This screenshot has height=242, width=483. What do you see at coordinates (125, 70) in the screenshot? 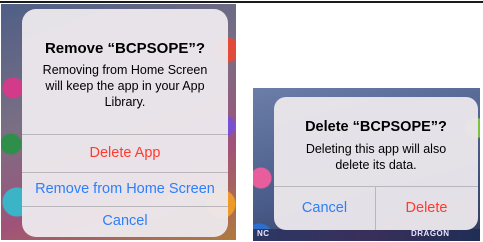
I see `remove-sheet-message-line: Removing from Home Screen` at bounding box center [125, 70].